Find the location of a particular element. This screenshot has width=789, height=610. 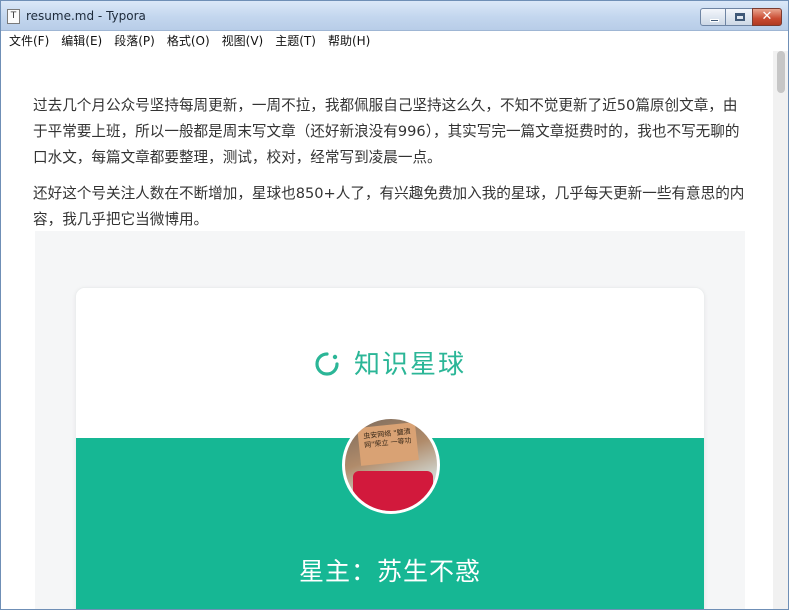

menu-help: 帮助(H) is located at coordinates (349, 41).